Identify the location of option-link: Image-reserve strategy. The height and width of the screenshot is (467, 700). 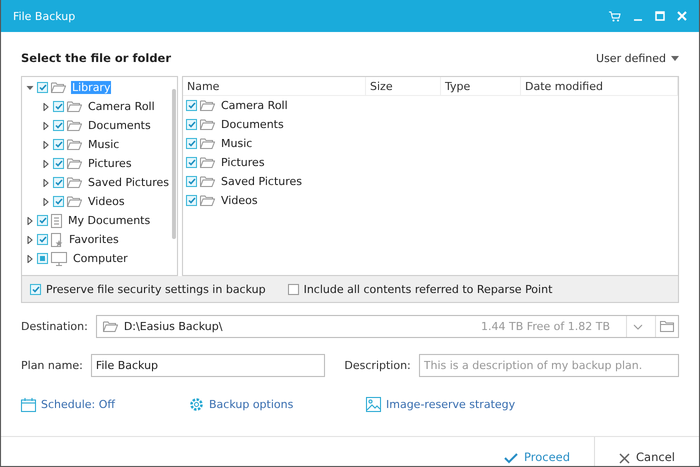
(454, 404).